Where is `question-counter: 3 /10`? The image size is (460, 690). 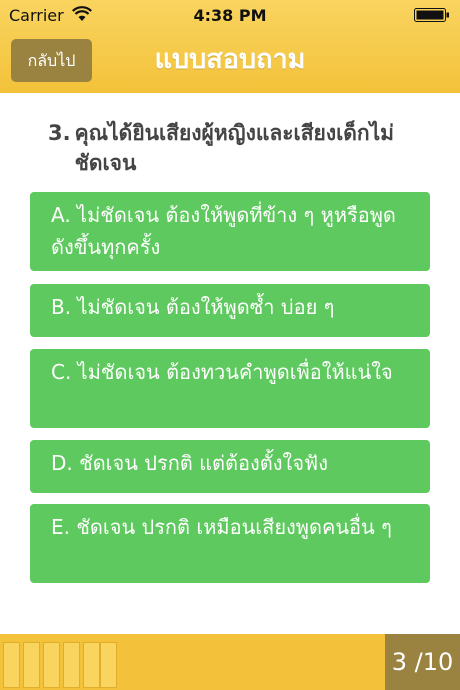
question-counter: 3 /10 is located at coordinates (422, 662).